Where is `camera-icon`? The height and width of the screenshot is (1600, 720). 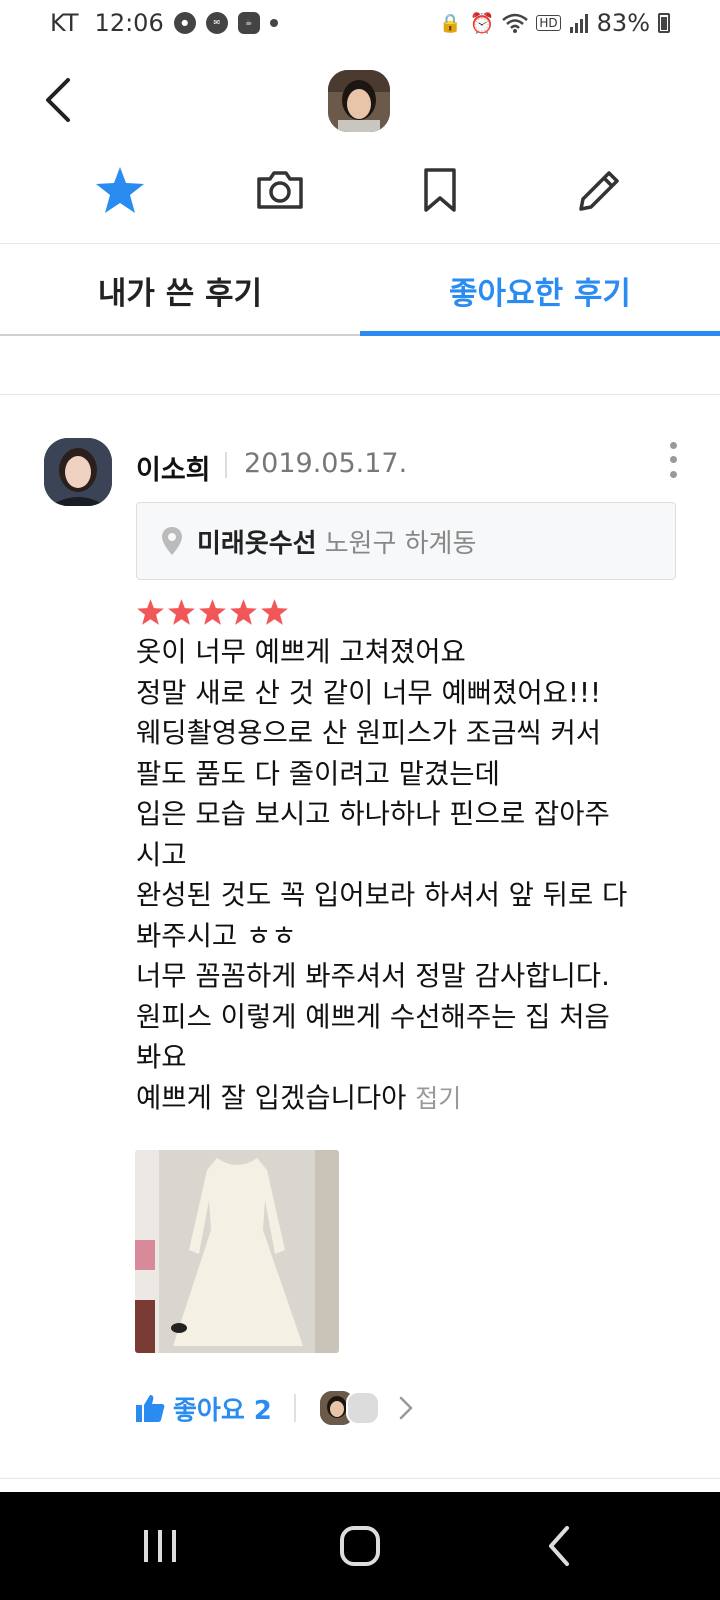 camera-icon is located at coordinates (280, 190).